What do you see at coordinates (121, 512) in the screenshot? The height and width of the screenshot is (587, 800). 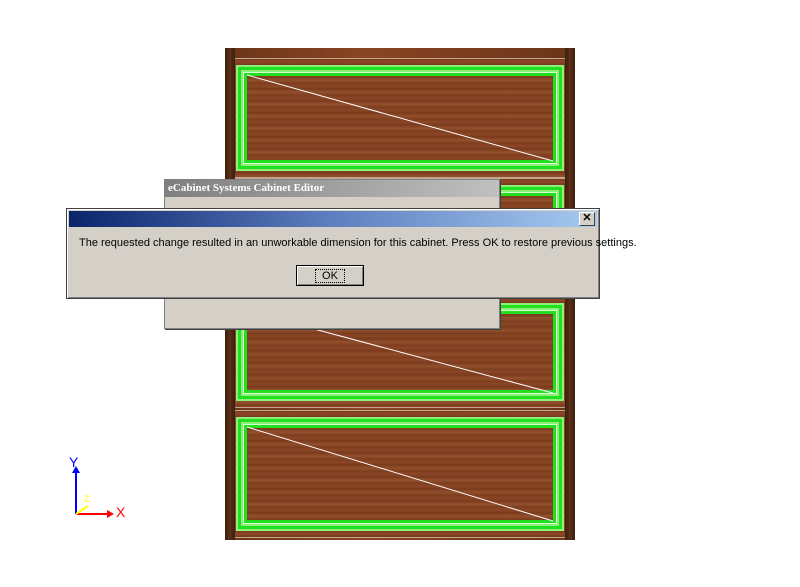 I see `x-axis-label: X` at bounding box center [121, 512].